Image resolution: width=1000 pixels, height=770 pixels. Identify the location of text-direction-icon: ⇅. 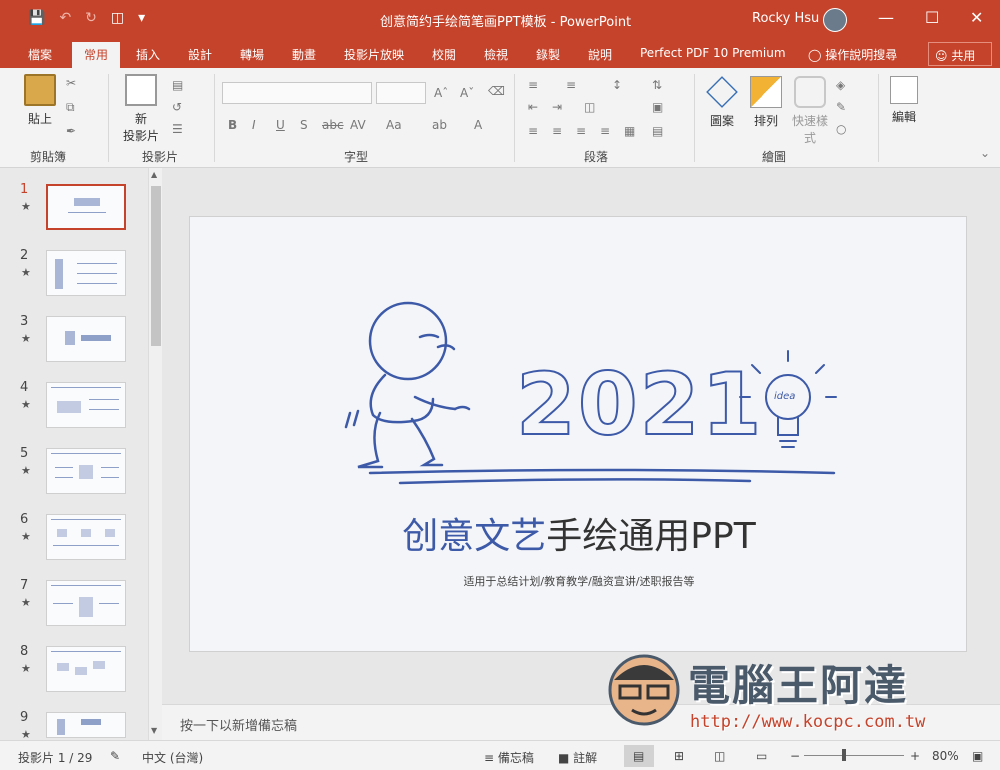
(657, 85).